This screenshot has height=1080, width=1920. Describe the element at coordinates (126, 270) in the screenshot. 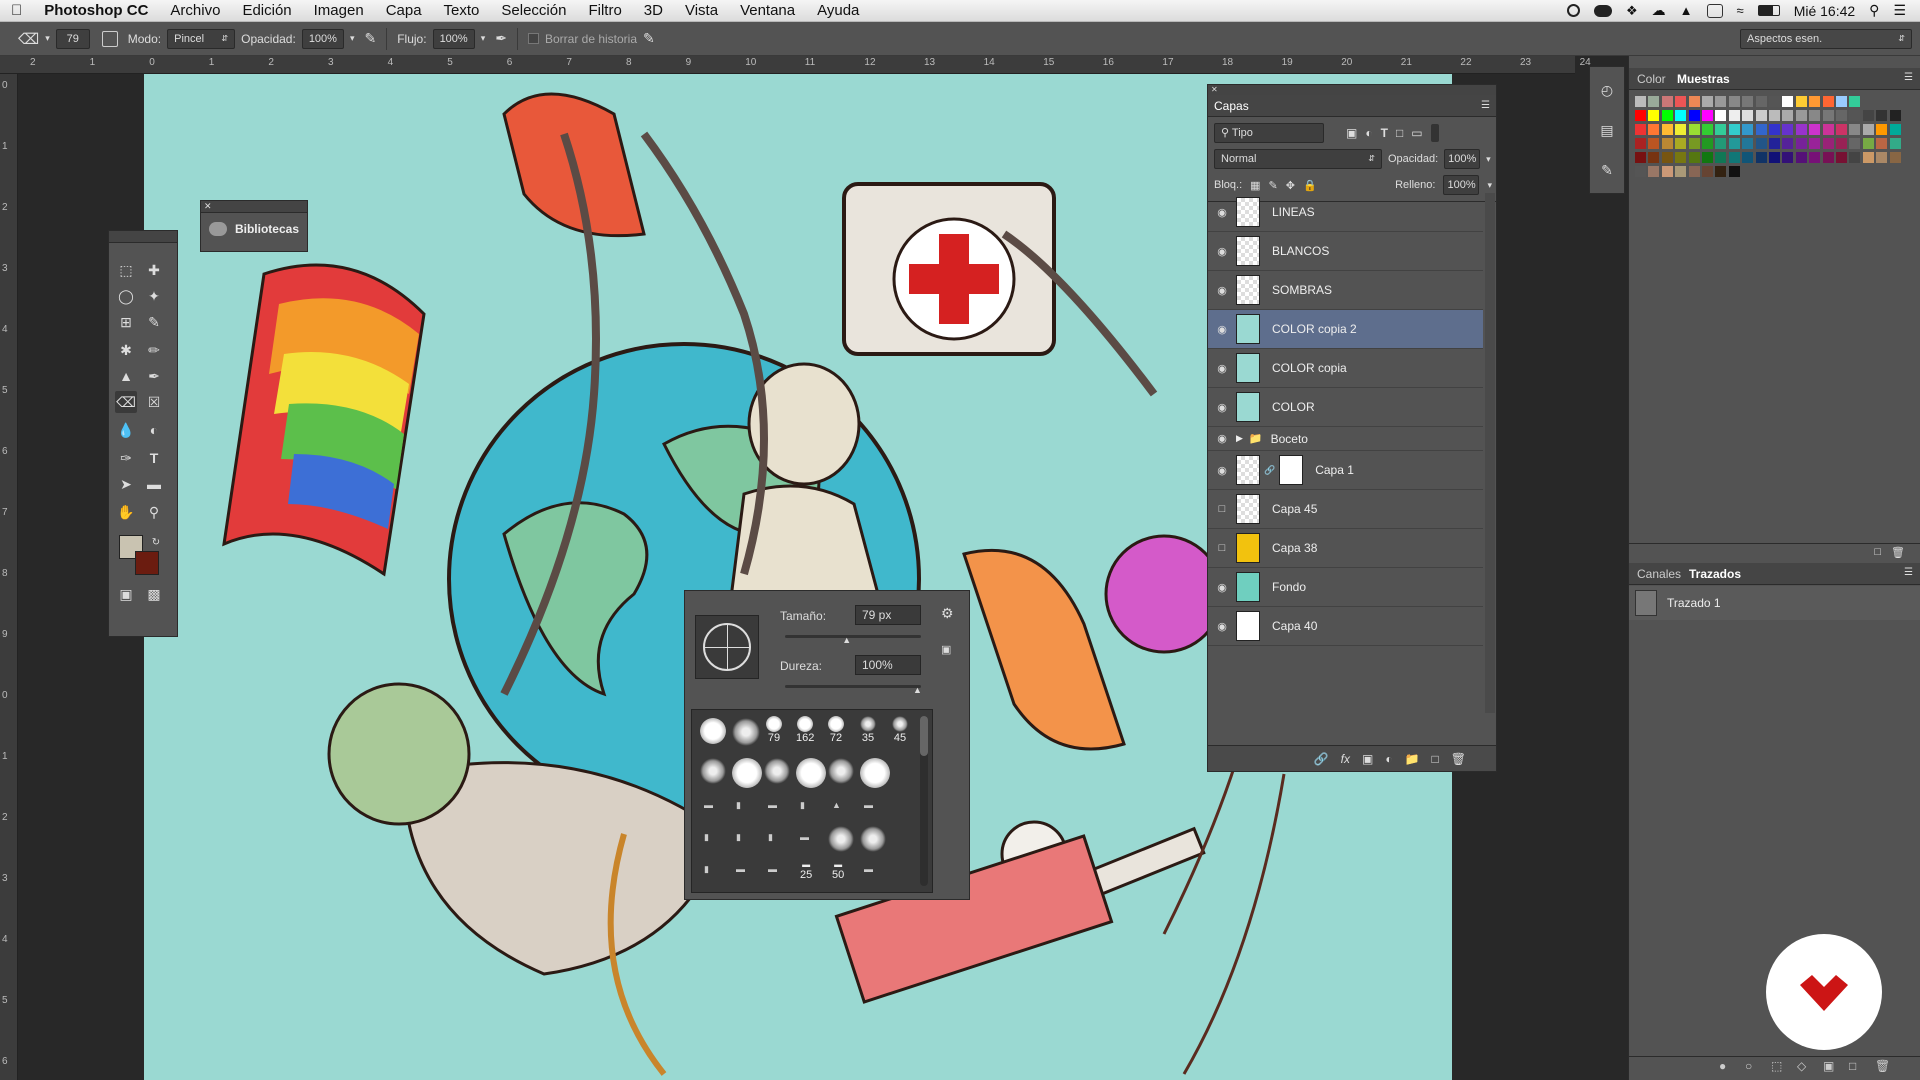

I see `marquee-tool-icon: ⬚` at that location.